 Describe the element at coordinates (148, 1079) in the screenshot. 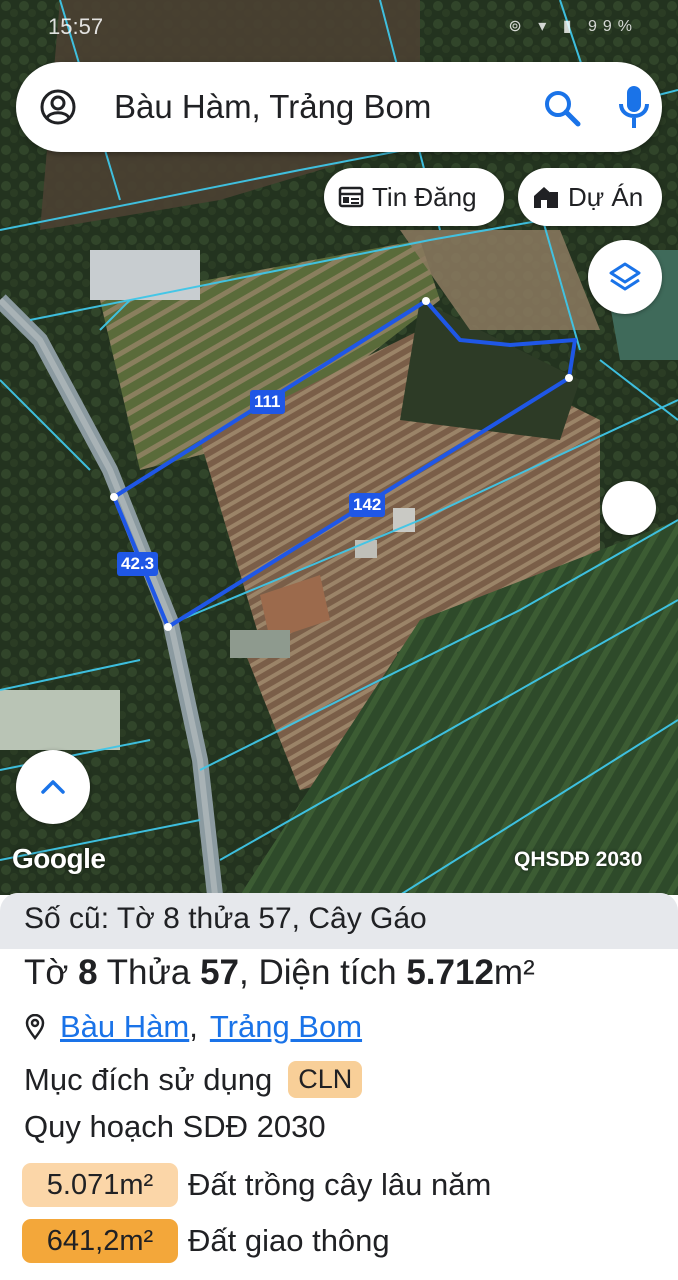

I see `usage-label: Mục đích sử dụng` at that location.